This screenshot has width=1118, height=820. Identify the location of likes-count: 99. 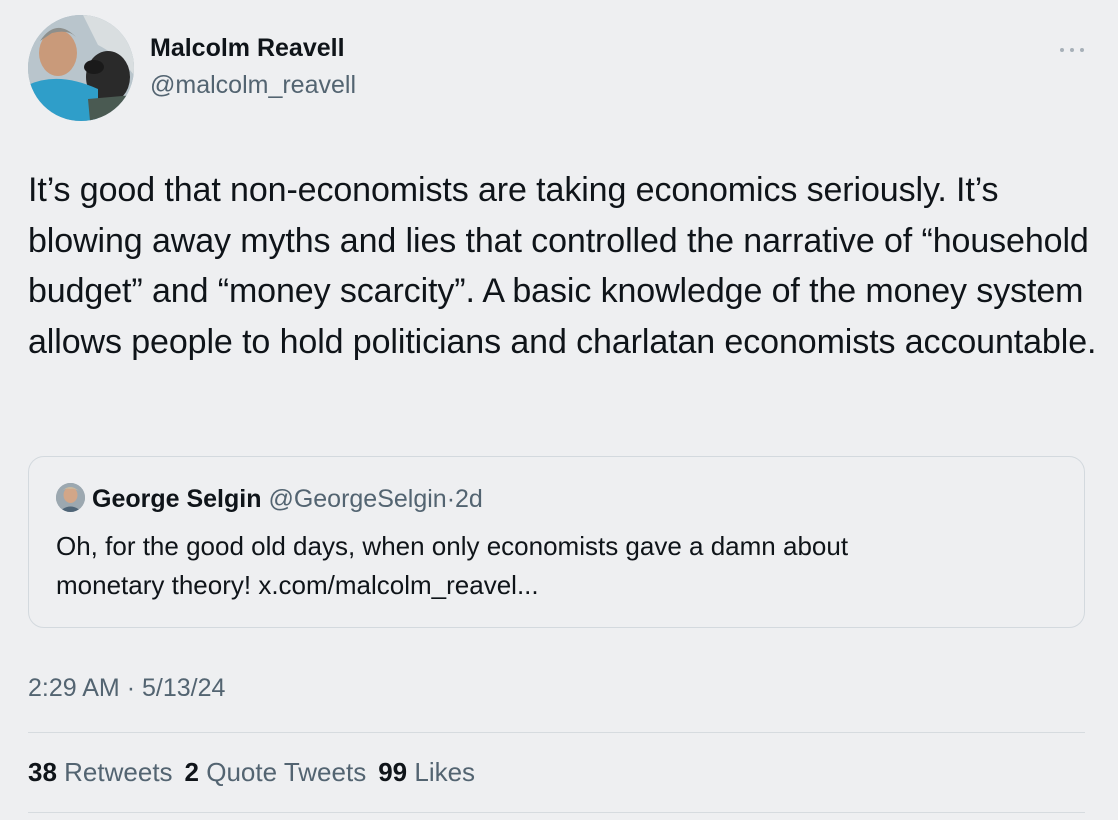
(393, 772).